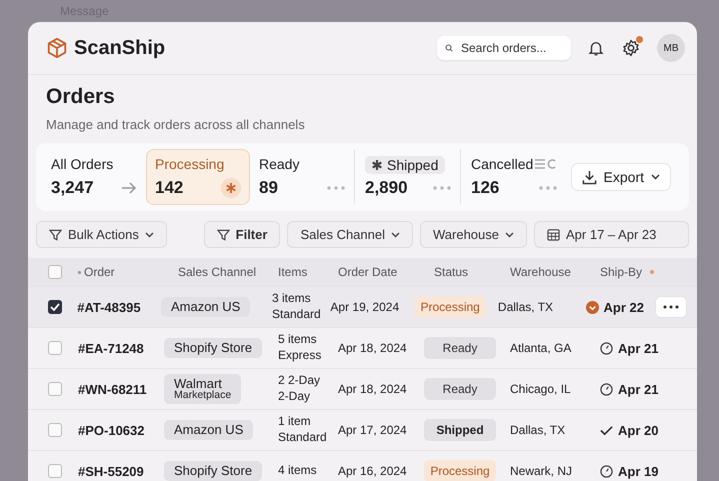 The height and width of the screenshot is (481, 719). What do you see at coordinates (111, 471) in the screenshot?
I see `order-number: #SH-55209` at bounding box center [111, 471].